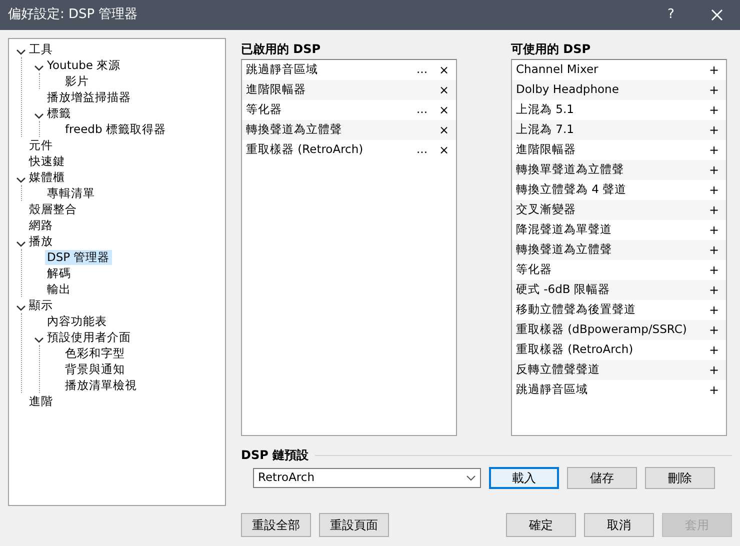 The height and width of the screenshot is (546, 740). I want to click on tree-item: 專輯清單, so click(71, 193).